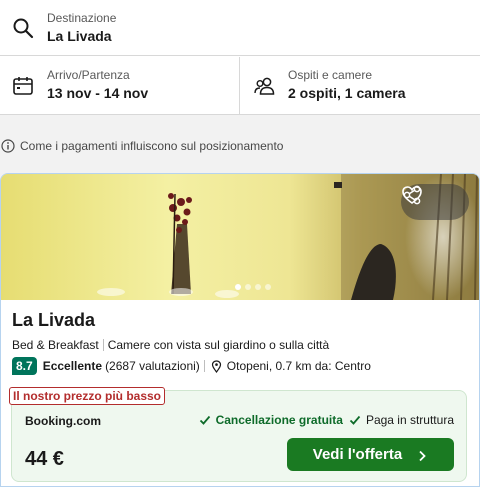 This screenshot has height=487, width=480. Describe the element at coordinates (279, 420) in the screenshot. I see `free-cancellation: Cancellazione gratuita` at that location.